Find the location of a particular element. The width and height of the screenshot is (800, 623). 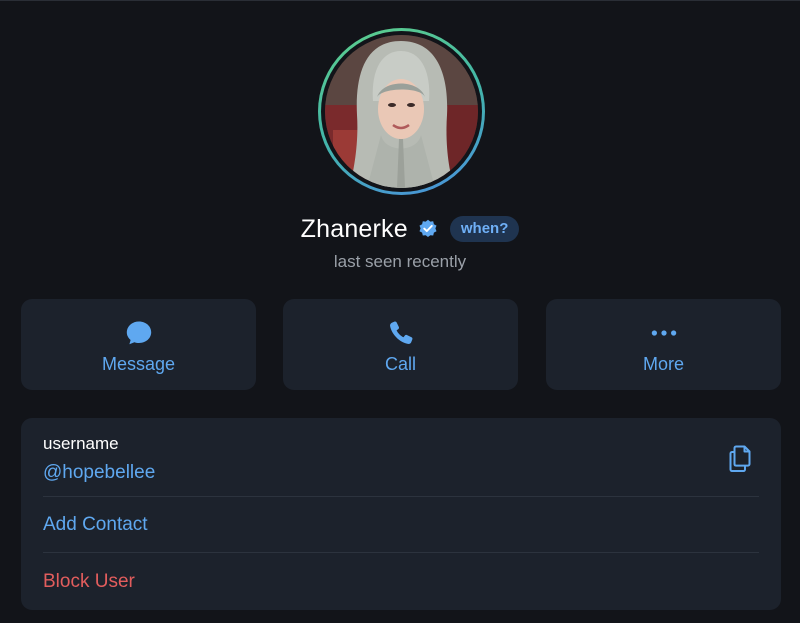

profile-header: Zhanerke when? is located at coordinates (405, 229).